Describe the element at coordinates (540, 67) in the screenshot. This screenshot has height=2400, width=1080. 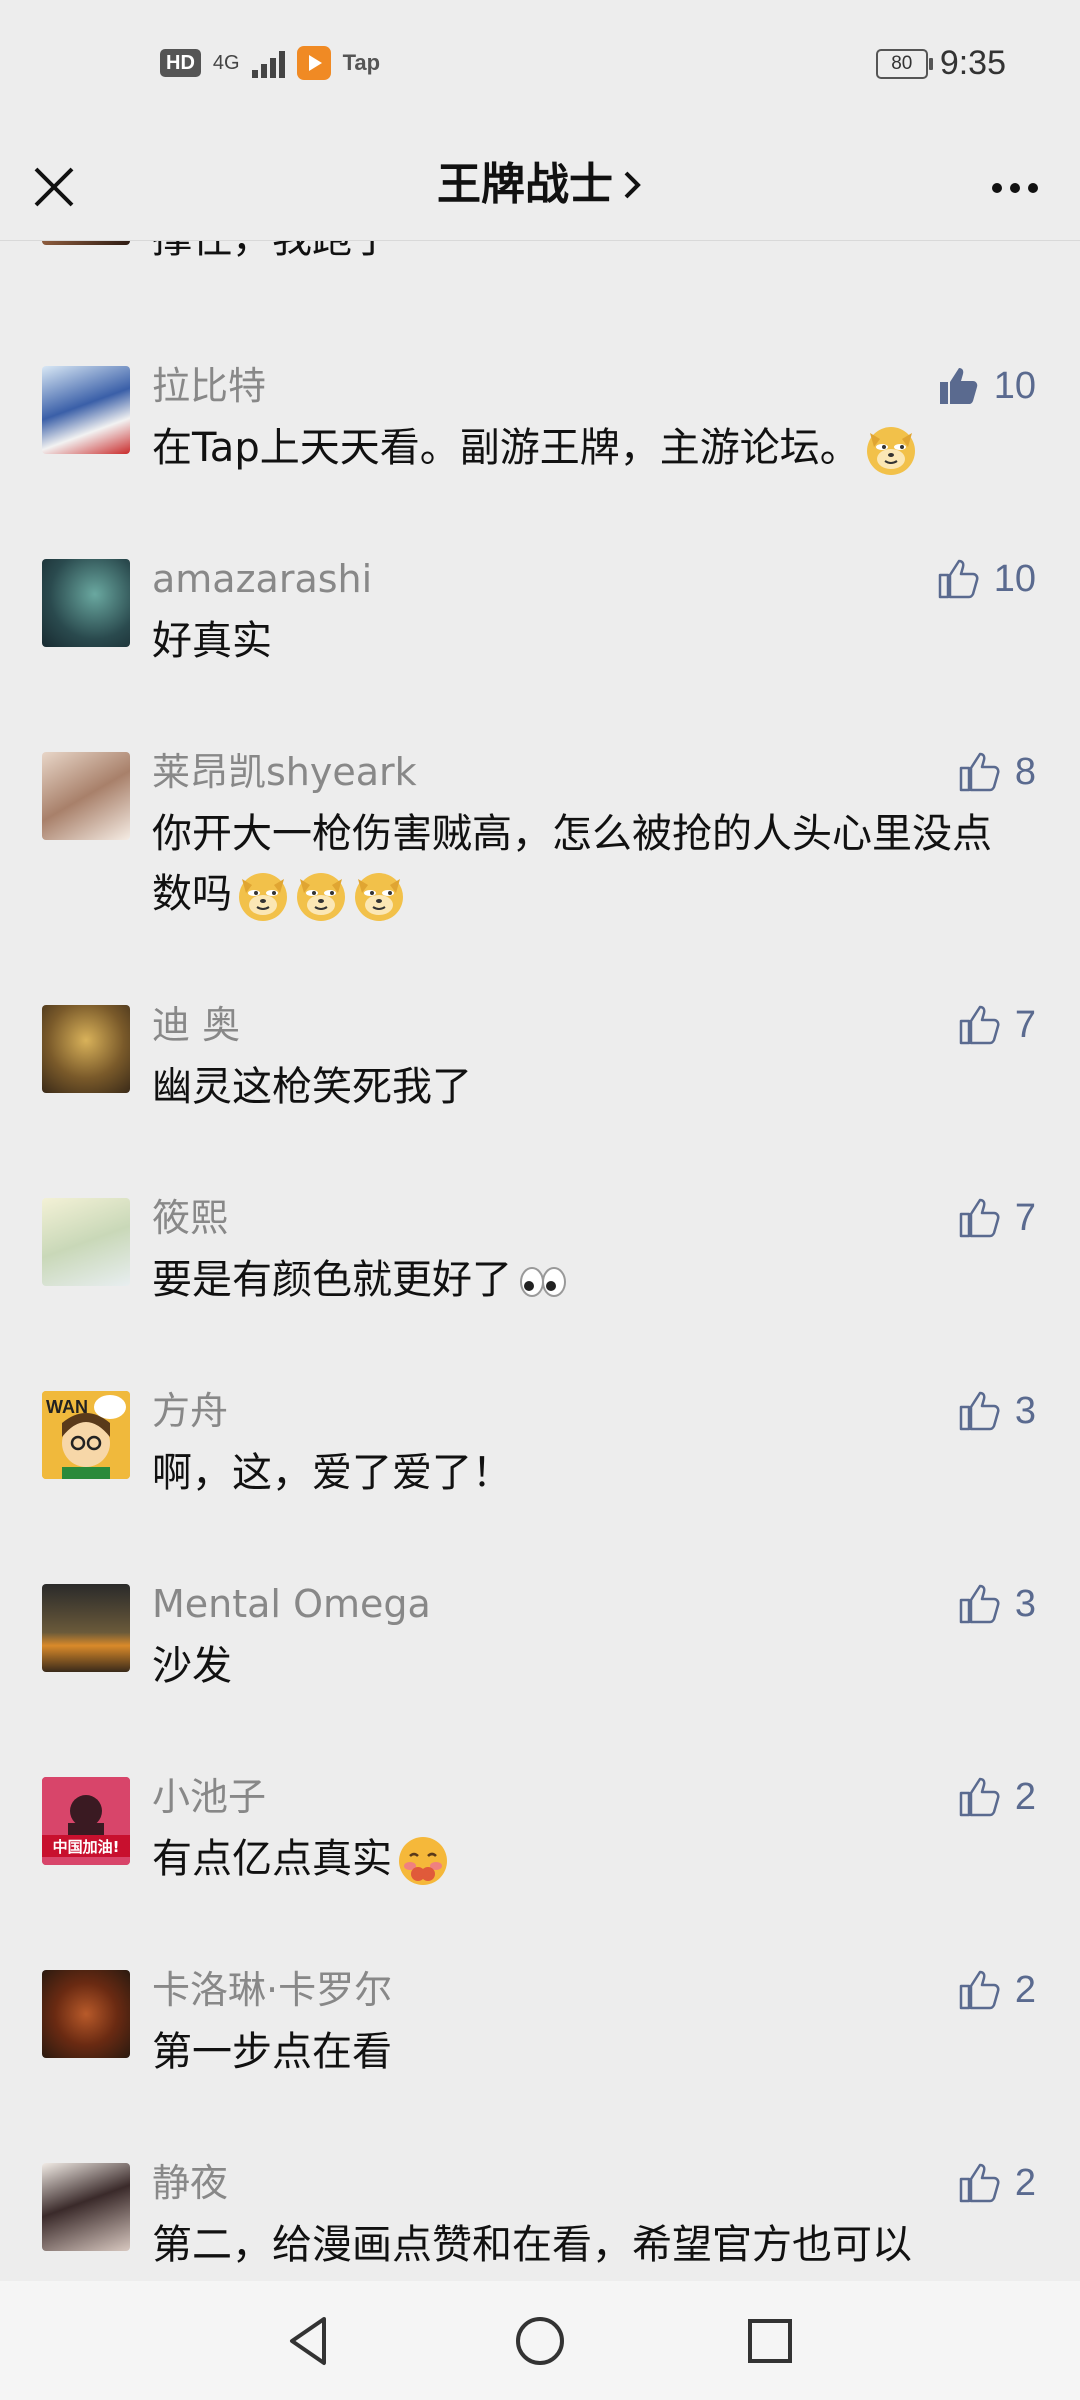
I see `status-bar: HD 4G Tap 80 9:35` at that location.